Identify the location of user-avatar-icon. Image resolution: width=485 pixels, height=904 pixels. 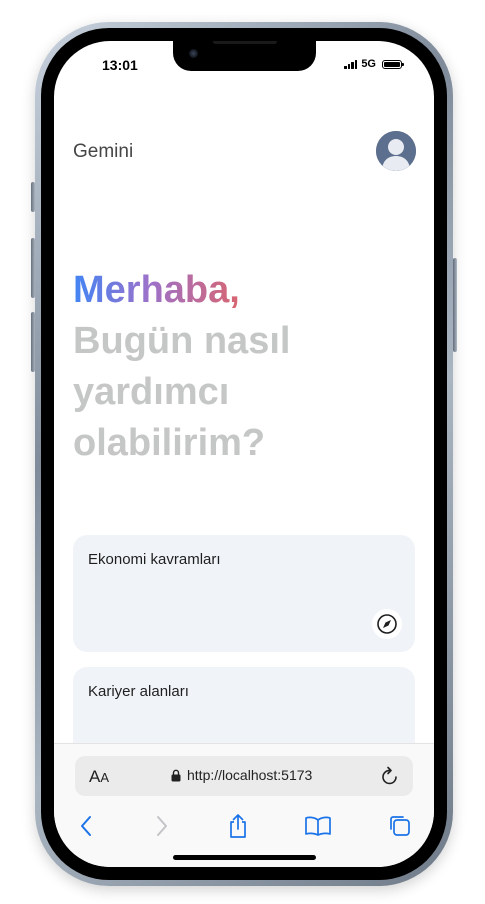
(396, 151).